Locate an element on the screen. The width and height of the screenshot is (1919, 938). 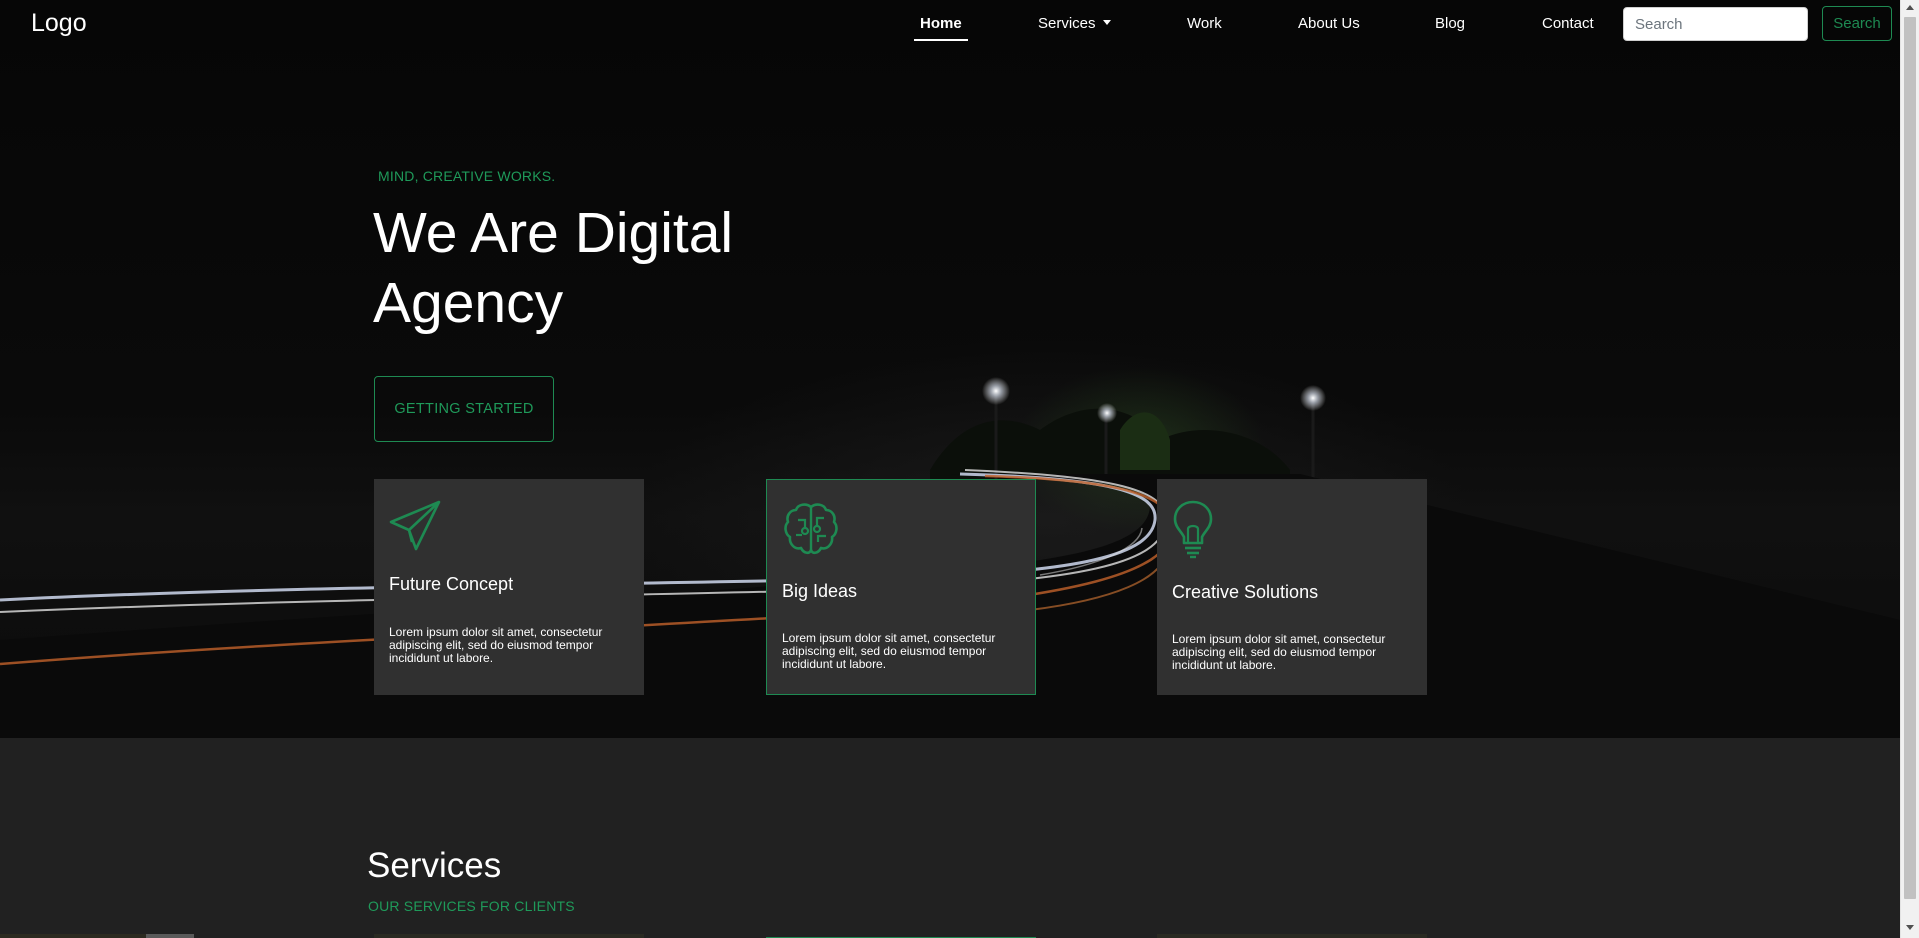
nav-link-services: Services is located at coordinates (1074, 23).